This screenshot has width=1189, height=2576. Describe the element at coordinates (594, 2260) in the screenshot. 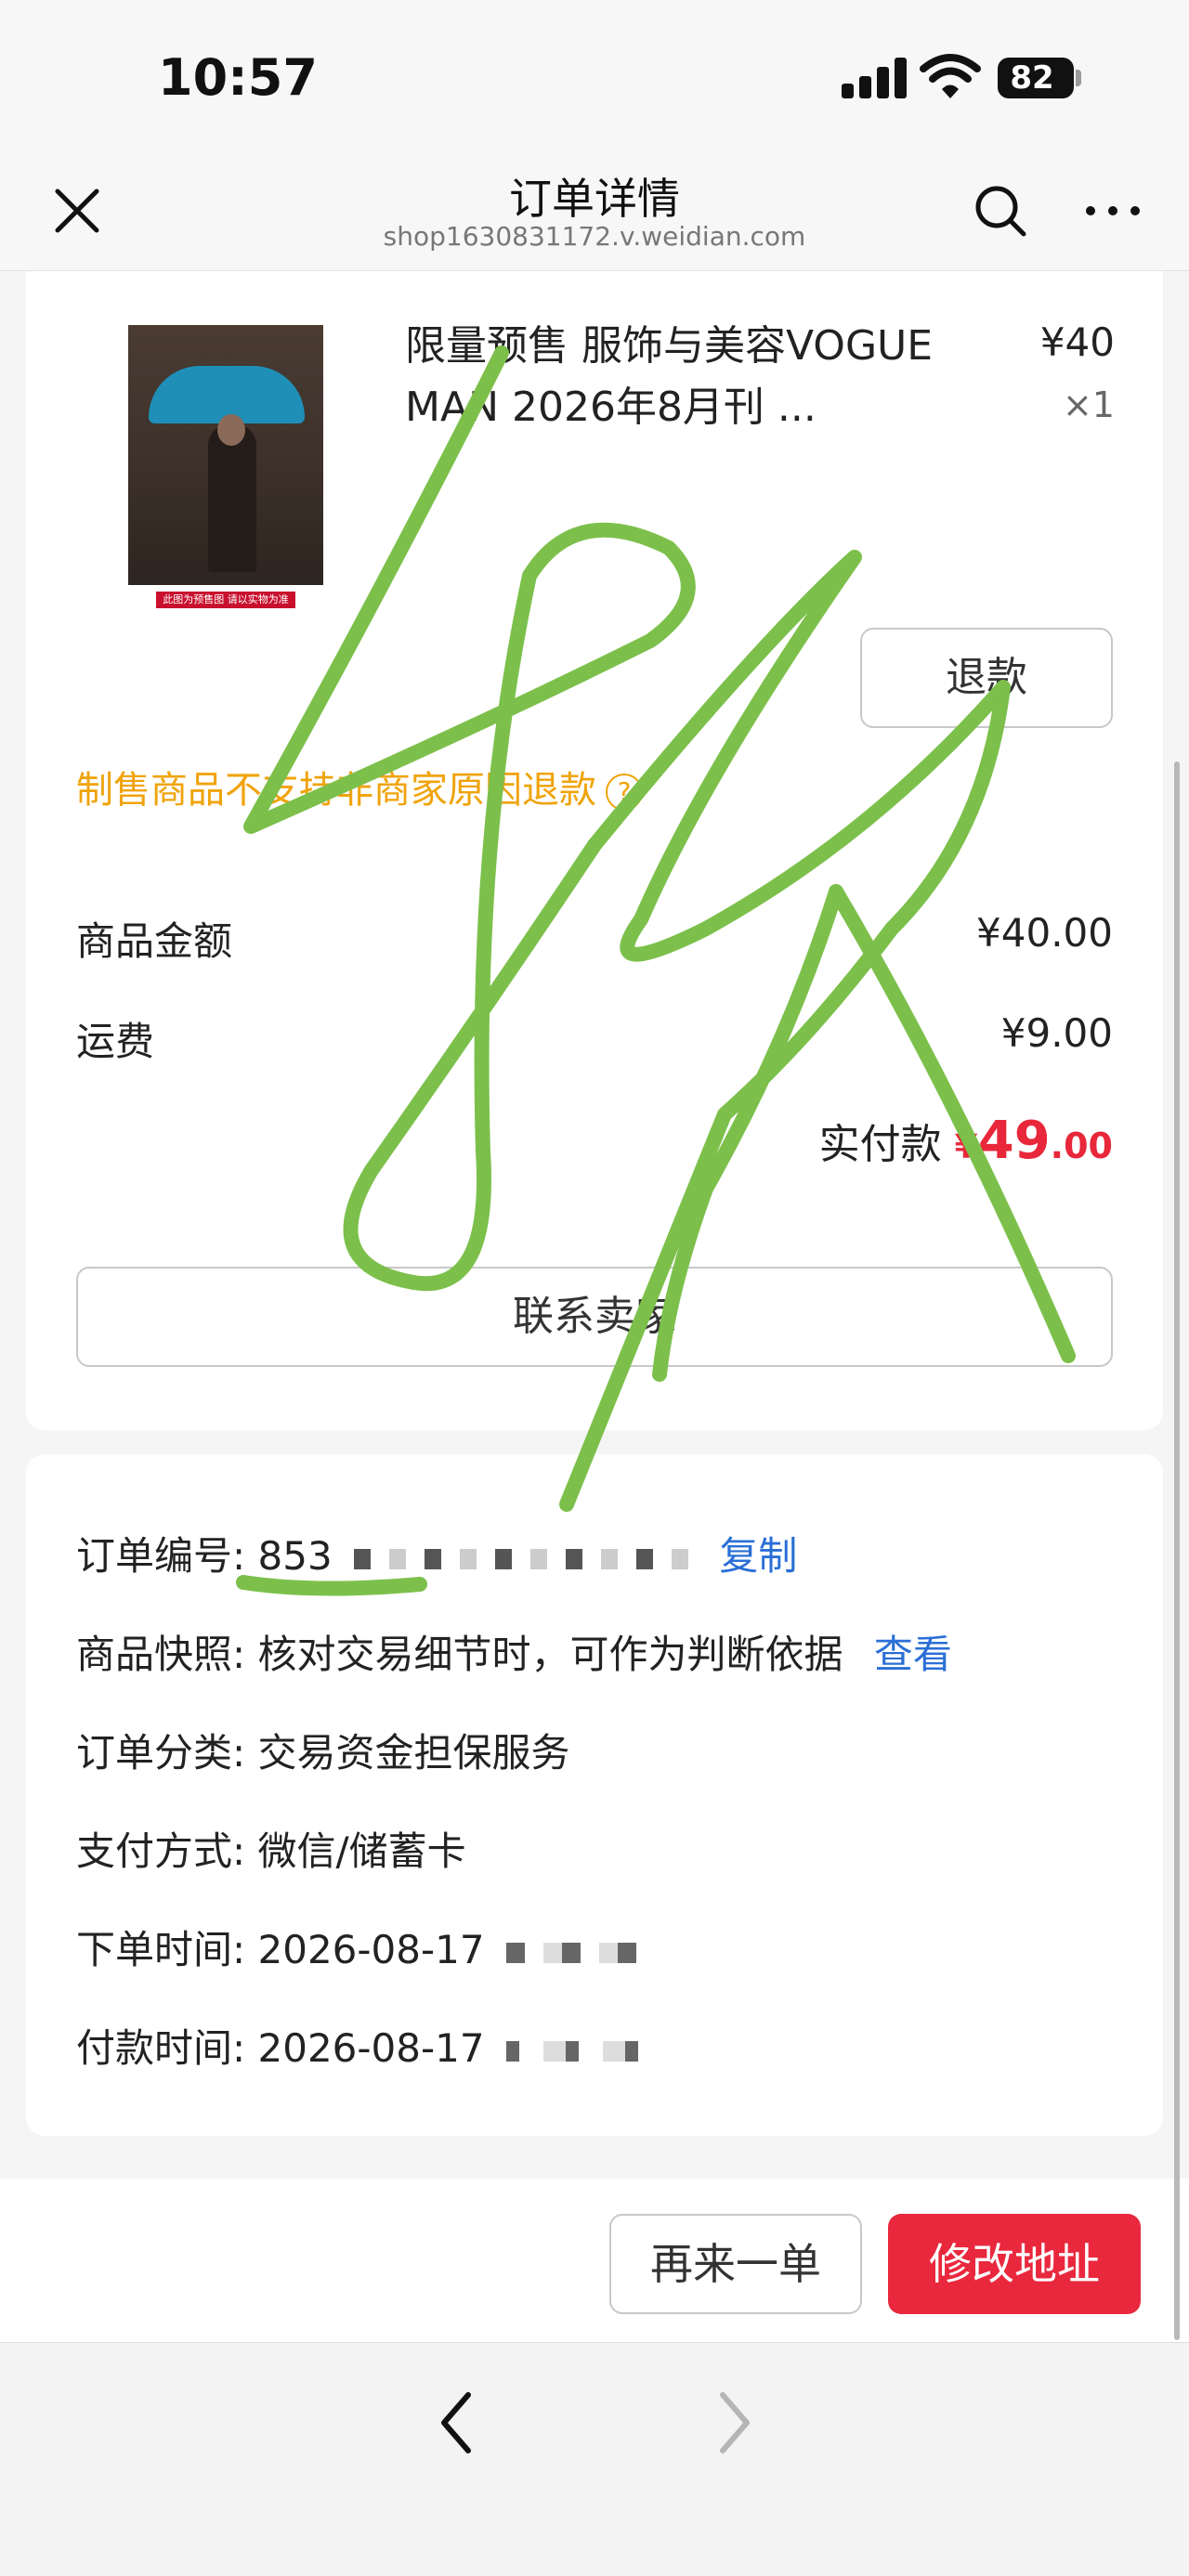

I see `bottom-action-bar: 再来一单 修改地址` at that location.